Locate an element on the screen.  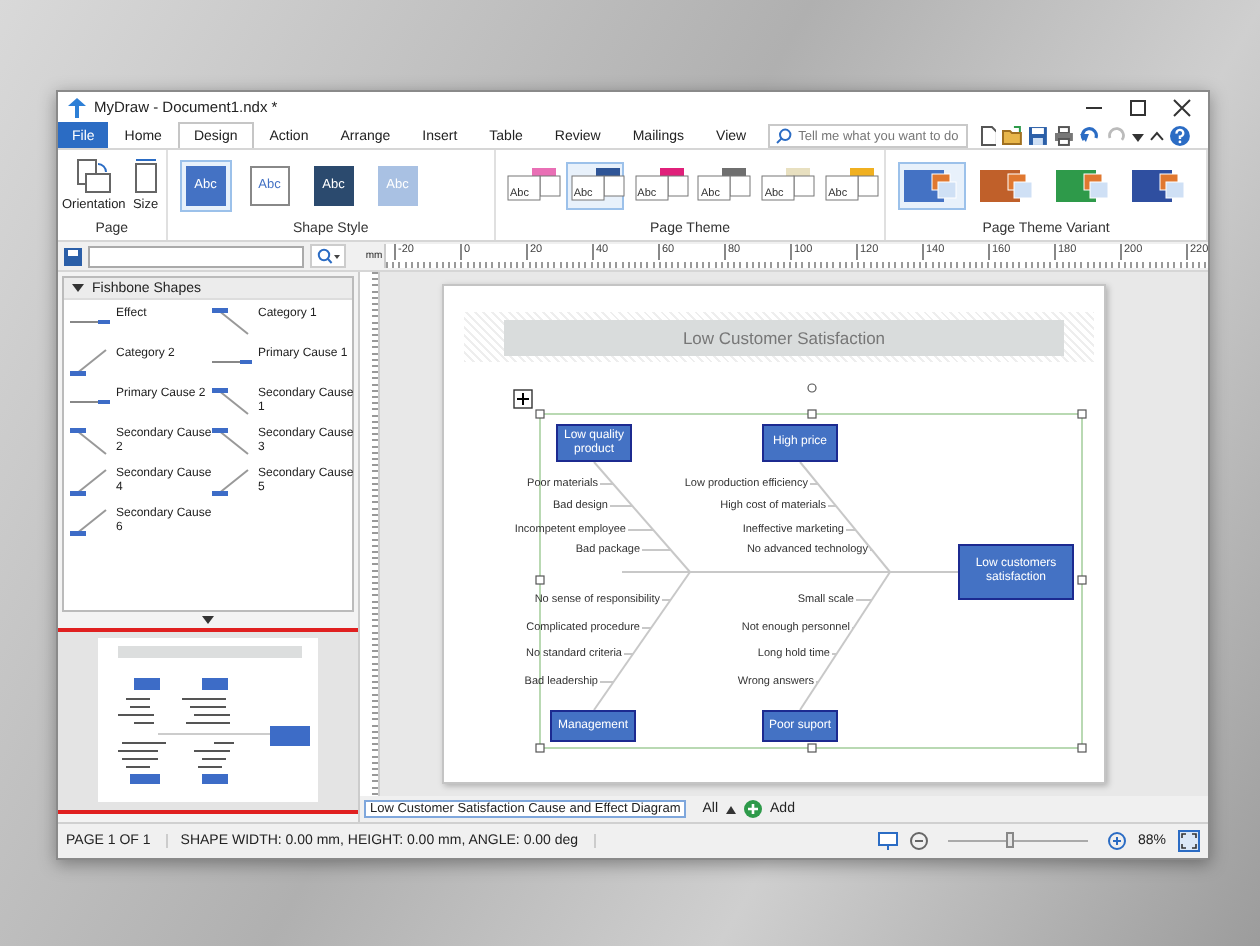
splitter-arrow-icon is located at coordinates (208, 620).